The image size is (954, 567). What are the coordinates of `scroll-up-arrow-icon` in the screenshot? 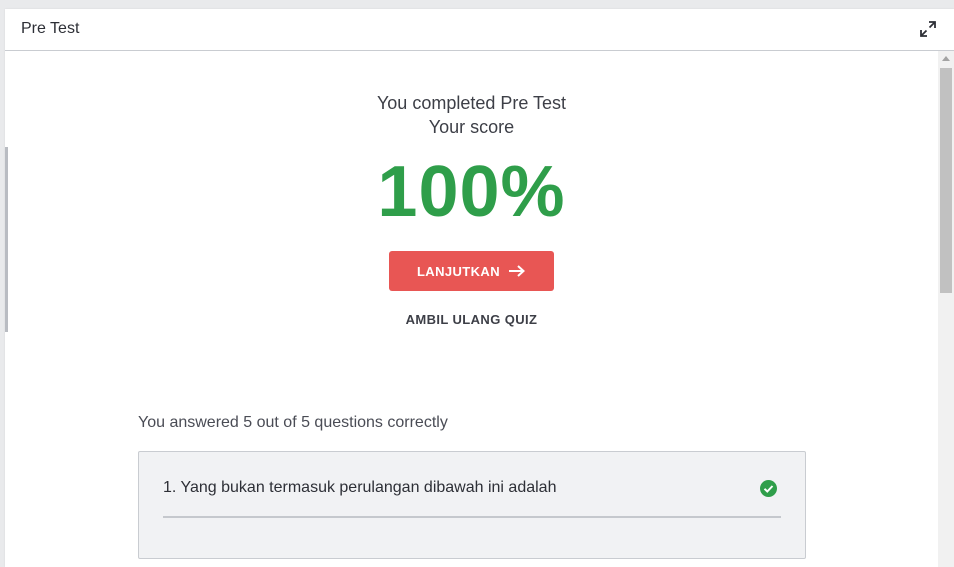 It's located at (946, 59).